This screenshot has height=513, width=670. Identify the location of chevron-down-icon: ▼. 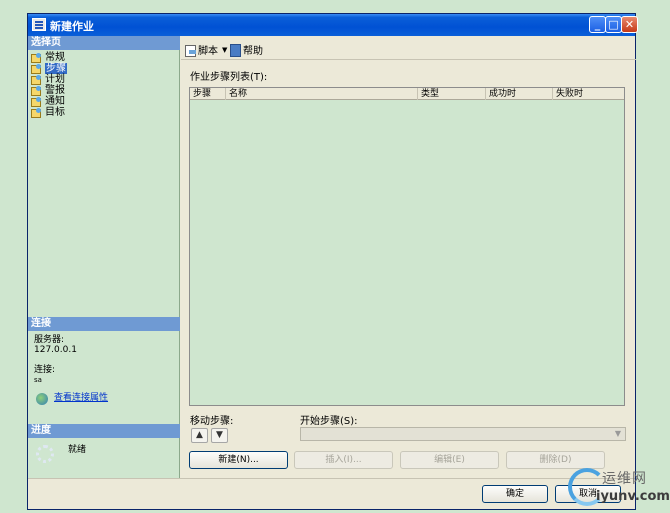
(618, 433).